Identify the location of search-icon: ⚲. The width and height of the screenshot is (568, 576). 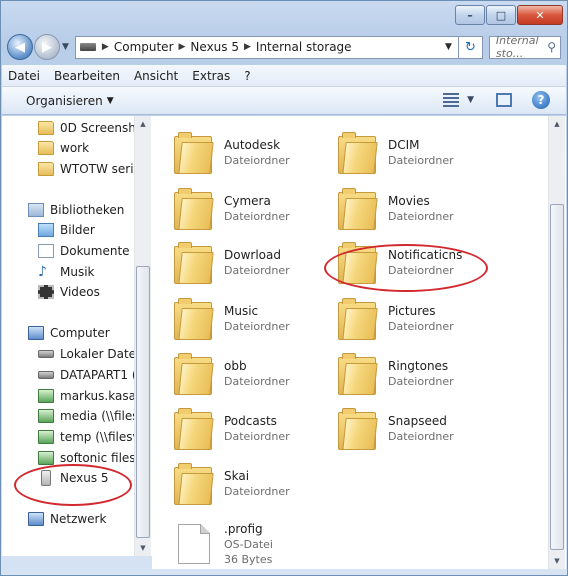
(551, 47).